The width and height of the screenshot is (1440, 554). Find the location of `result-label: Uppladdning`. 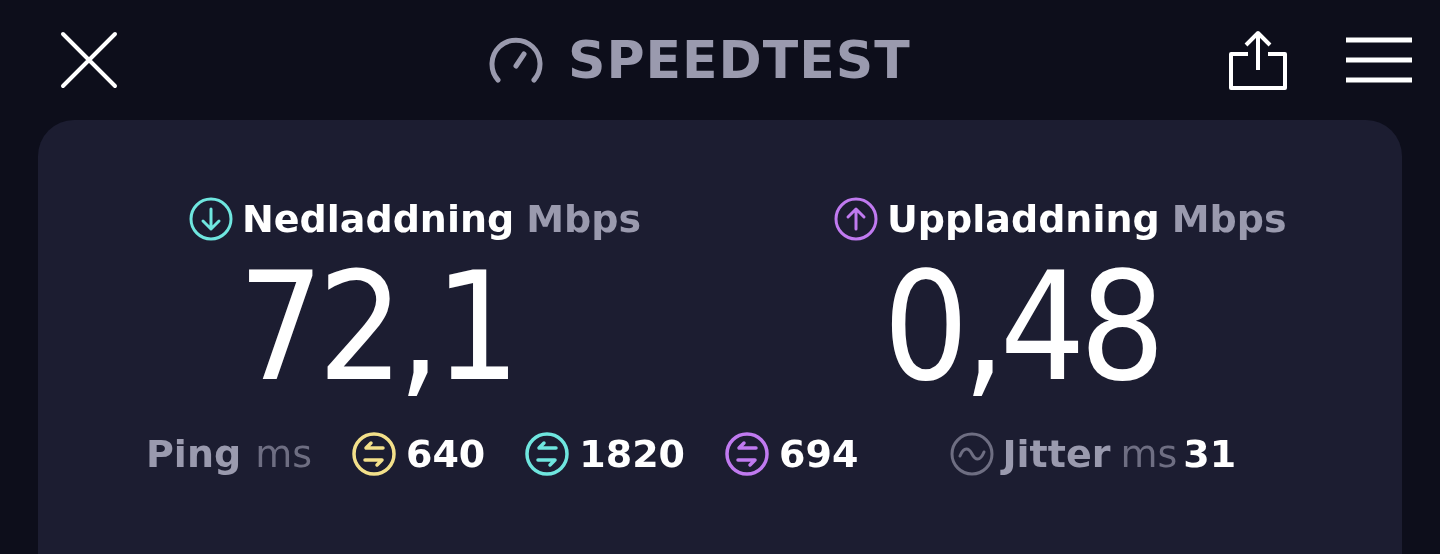

result-label: Uppladdning is located at coordinates (1023, 219).